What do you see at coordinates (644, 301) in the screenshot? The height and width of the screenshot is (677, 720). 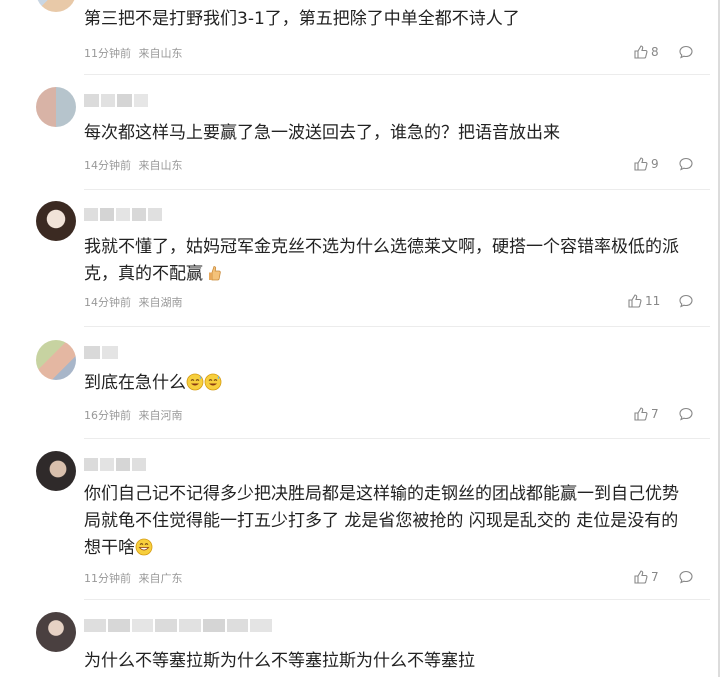 I see `like-button: 11` at bounding box center [644, 301].